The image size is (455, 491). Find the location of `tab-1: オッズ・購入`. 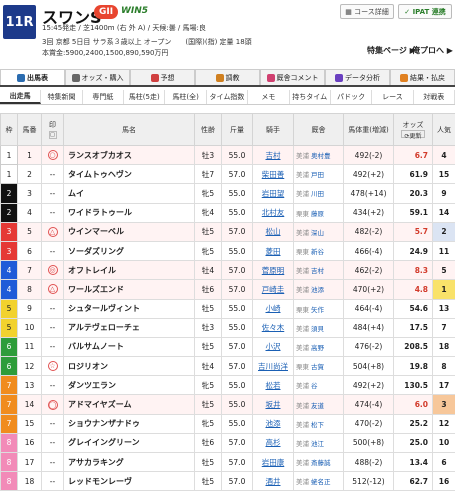

tab-1: オッズ・購入 is located at coordinates (97, 77).